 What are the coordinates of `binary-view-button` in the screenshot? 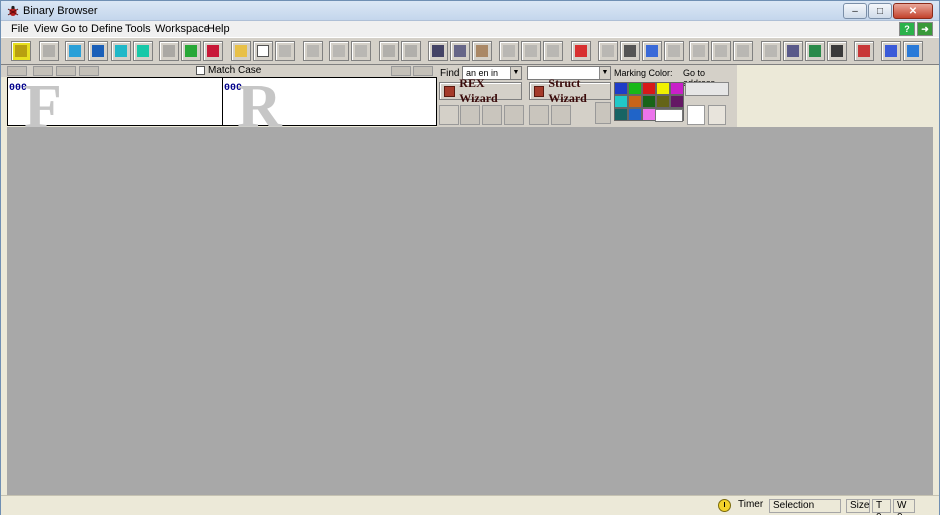 It's located at (652, 51).